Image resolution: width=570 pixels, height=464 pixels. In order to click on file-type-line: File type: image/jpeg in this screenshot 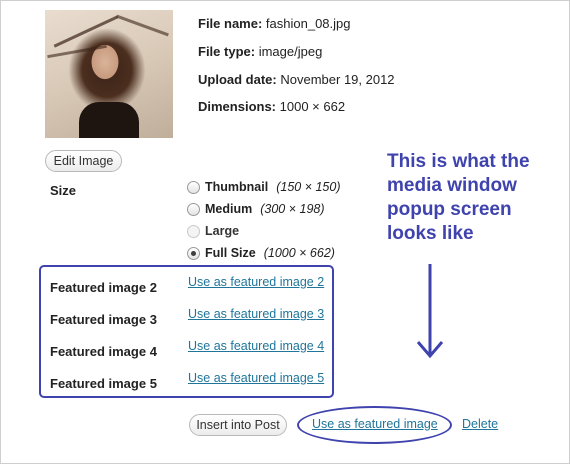, I will do `click(260, 51)`.